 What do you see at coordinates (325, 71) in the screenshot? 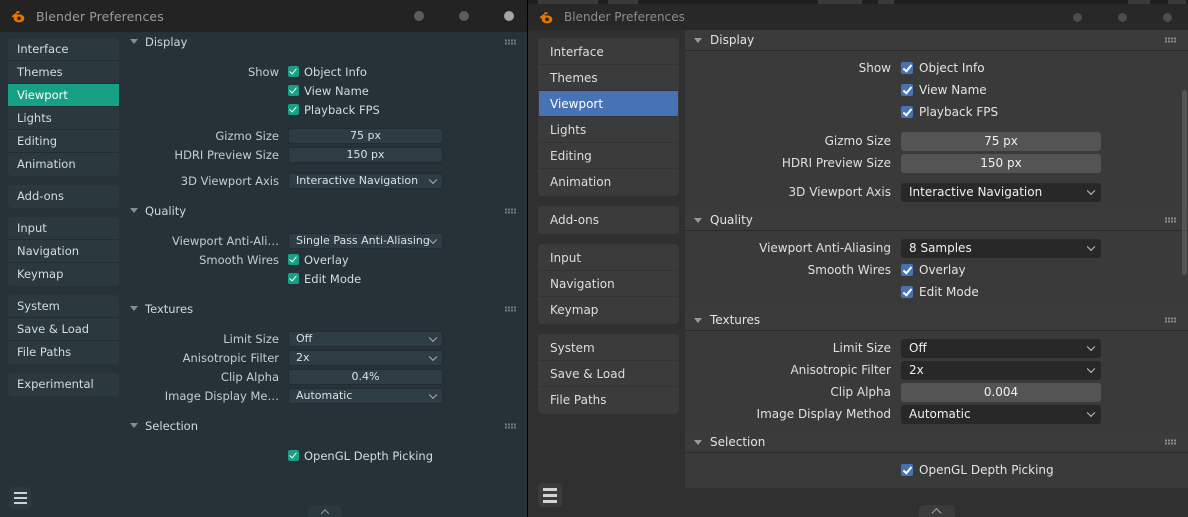
I see `row-show-object-info: Show Object Info` at bounding box center [325, 71].